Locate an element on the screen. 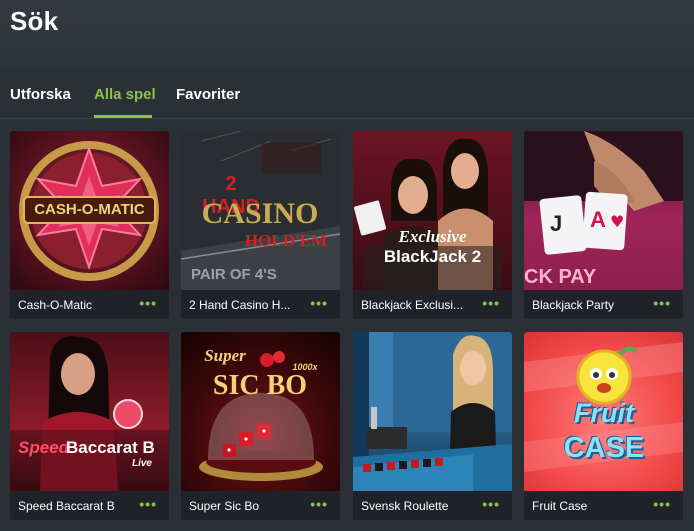 The height and width of the screenshot is (531, 694). exclusive-logo-text: Exclusive is located at coordinates (432, 236).